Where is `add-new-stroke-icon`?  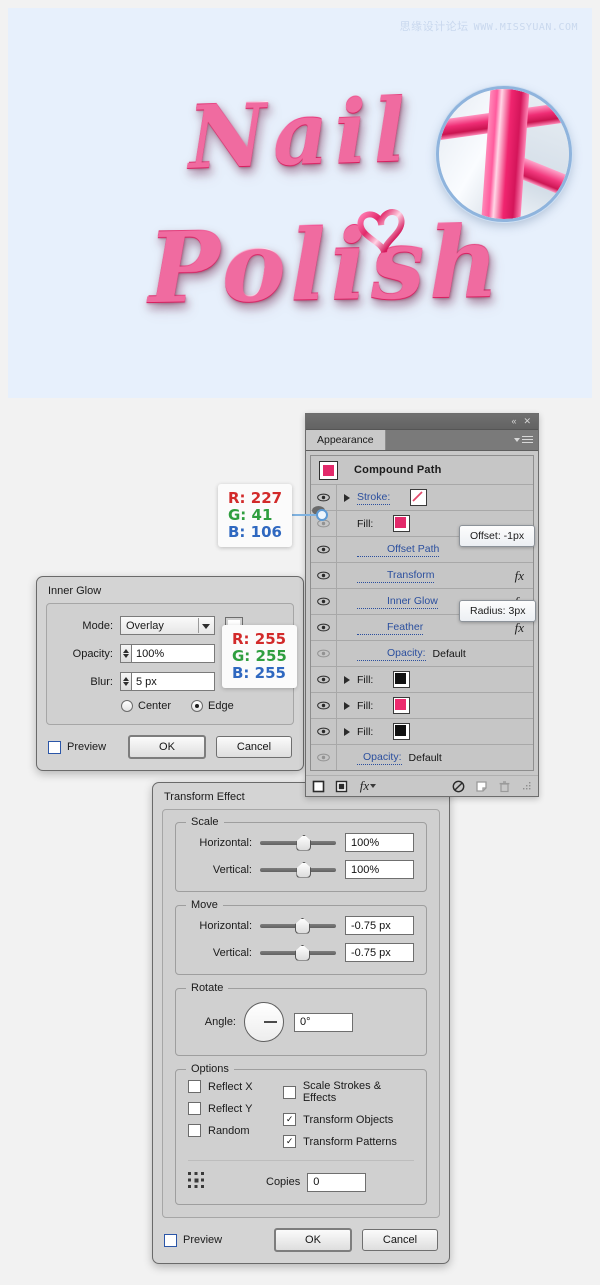
add-new-stroke-icon is located at coordinates (318, 786).